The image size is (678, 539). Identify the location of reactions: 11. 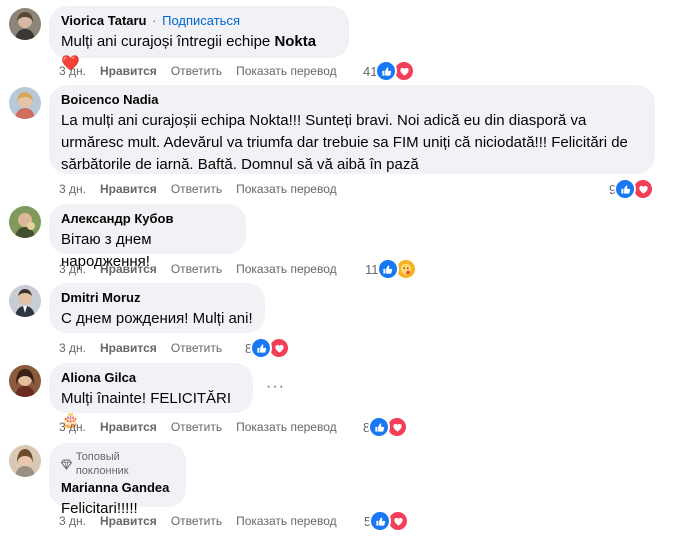
(391, 269).